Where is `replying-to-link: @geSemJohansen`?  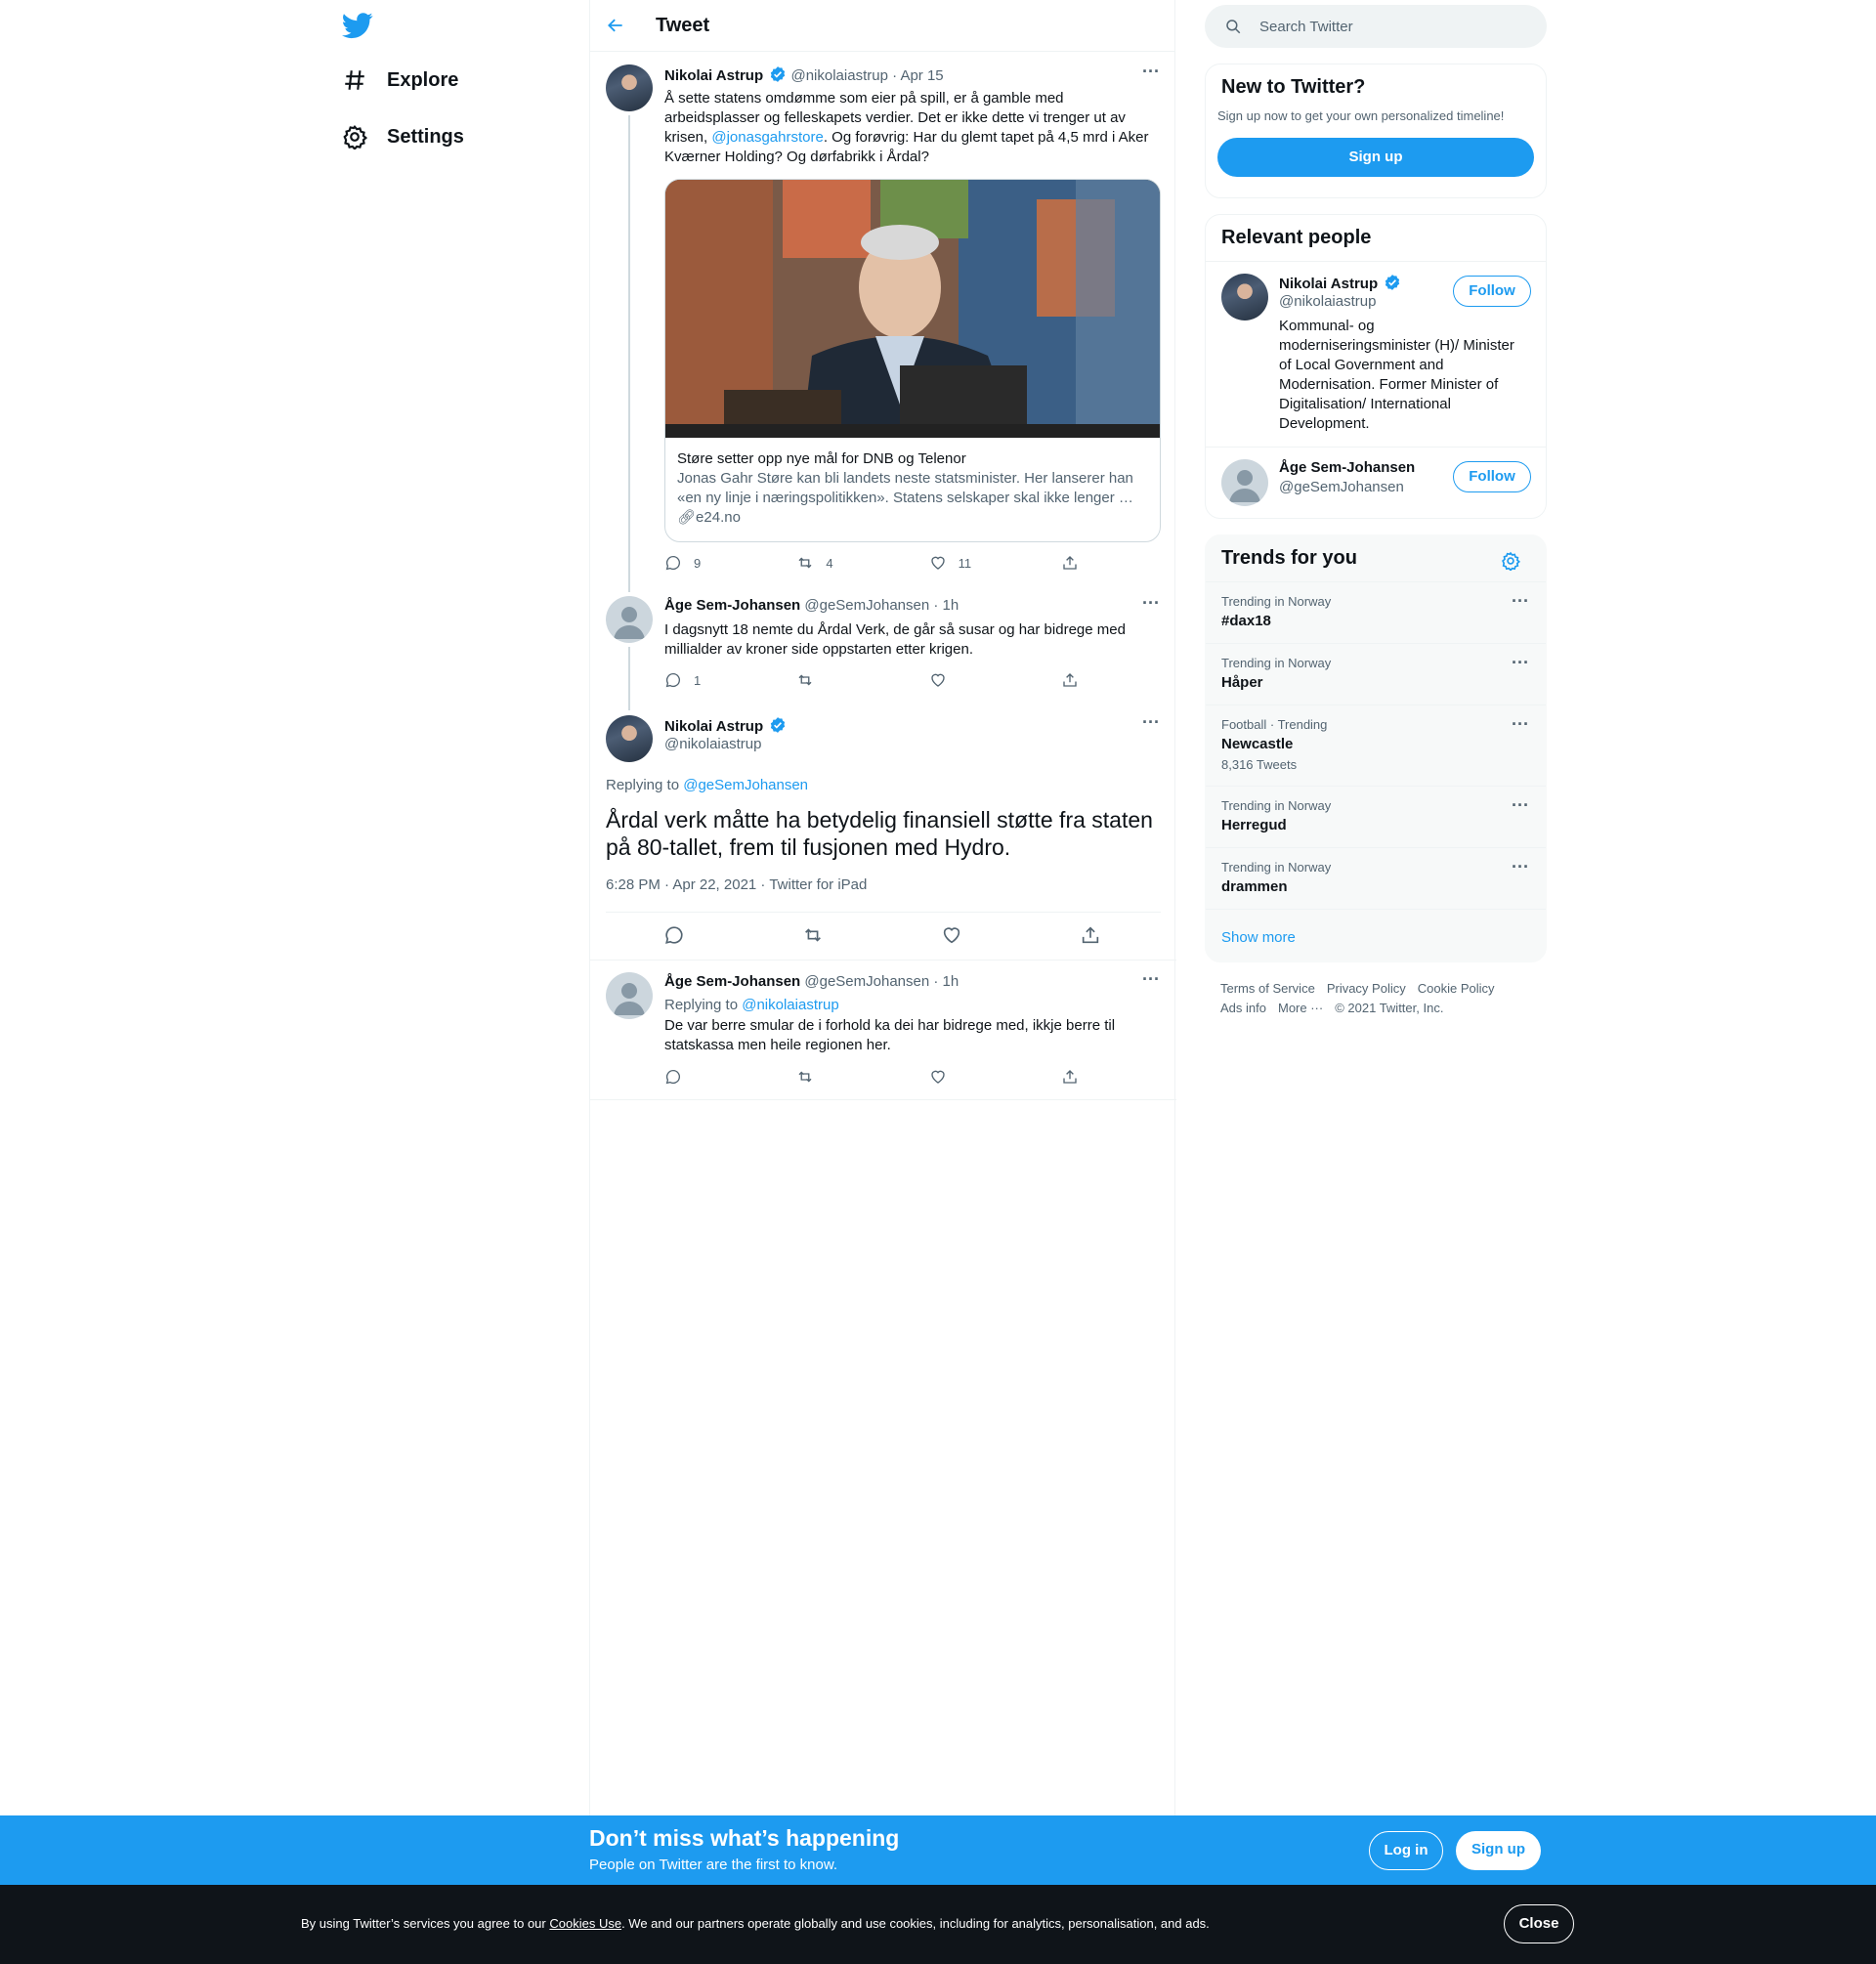 replying-to-link: @geSemJohansen is located at coordinates (746, 785).